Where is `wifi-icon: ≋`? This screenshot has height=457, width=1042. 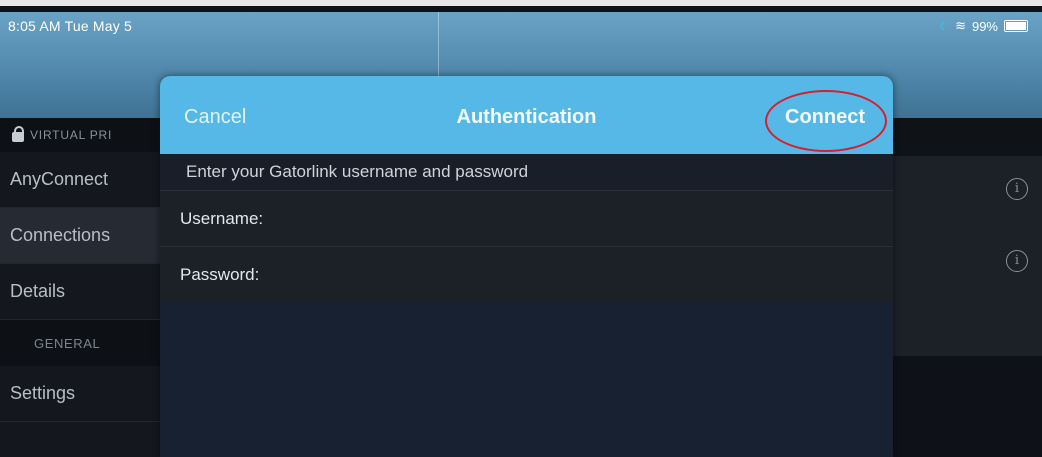
wifi-icon: ≋ is located at coordinates (960, 25).